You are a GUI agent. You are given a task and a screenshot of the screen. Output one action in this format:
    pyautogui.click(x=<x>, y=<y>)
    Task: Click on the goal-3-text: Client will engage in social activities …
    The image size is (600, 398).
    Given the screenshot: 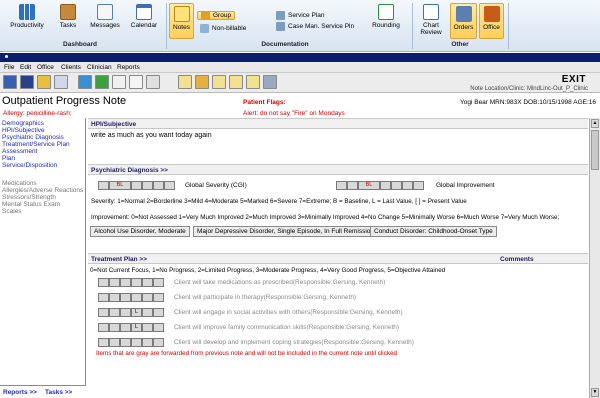 What is the action you would take?
    pyautogui.click(x=288, y=312)
    